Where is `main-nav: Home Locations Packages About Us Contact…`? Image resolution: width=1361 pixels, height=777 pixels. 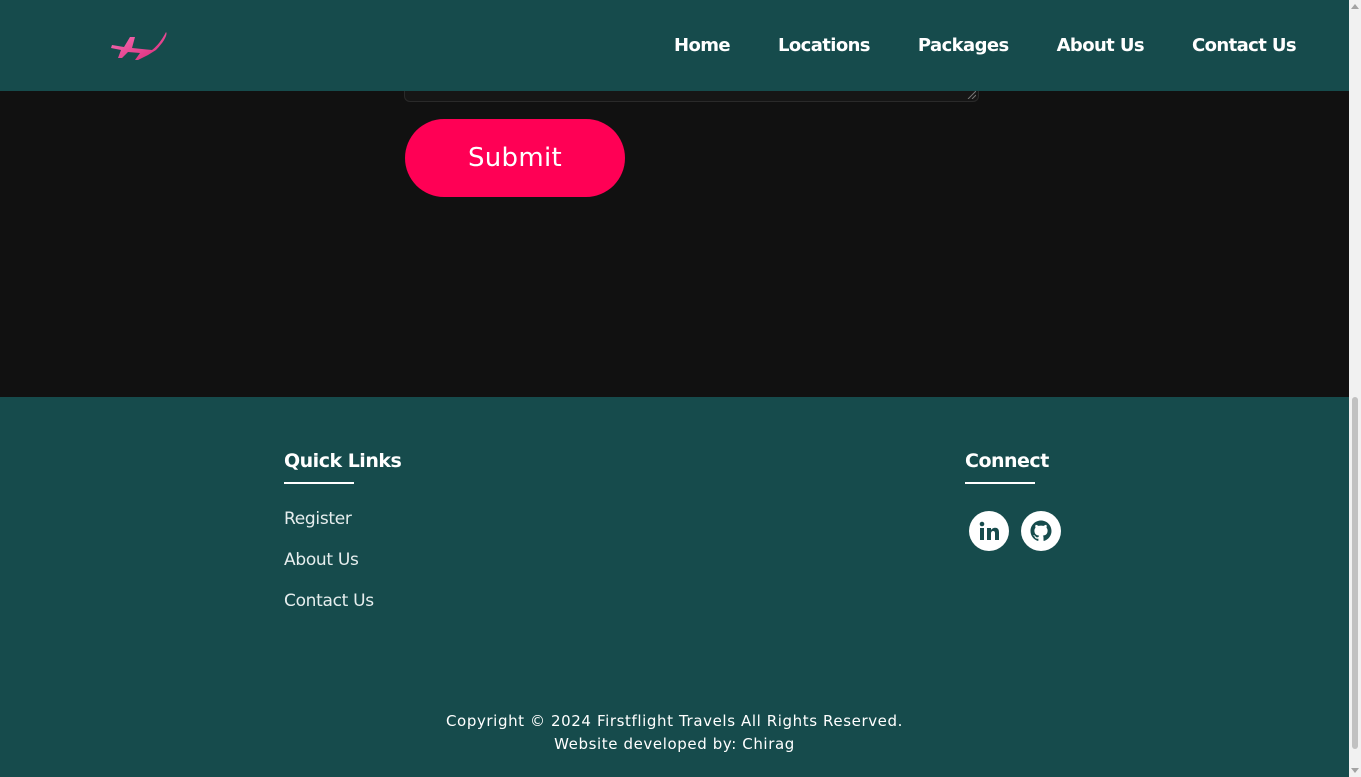
main-nav: Home Locations Packages About Us Contact… is located at coordinates (985, 45).